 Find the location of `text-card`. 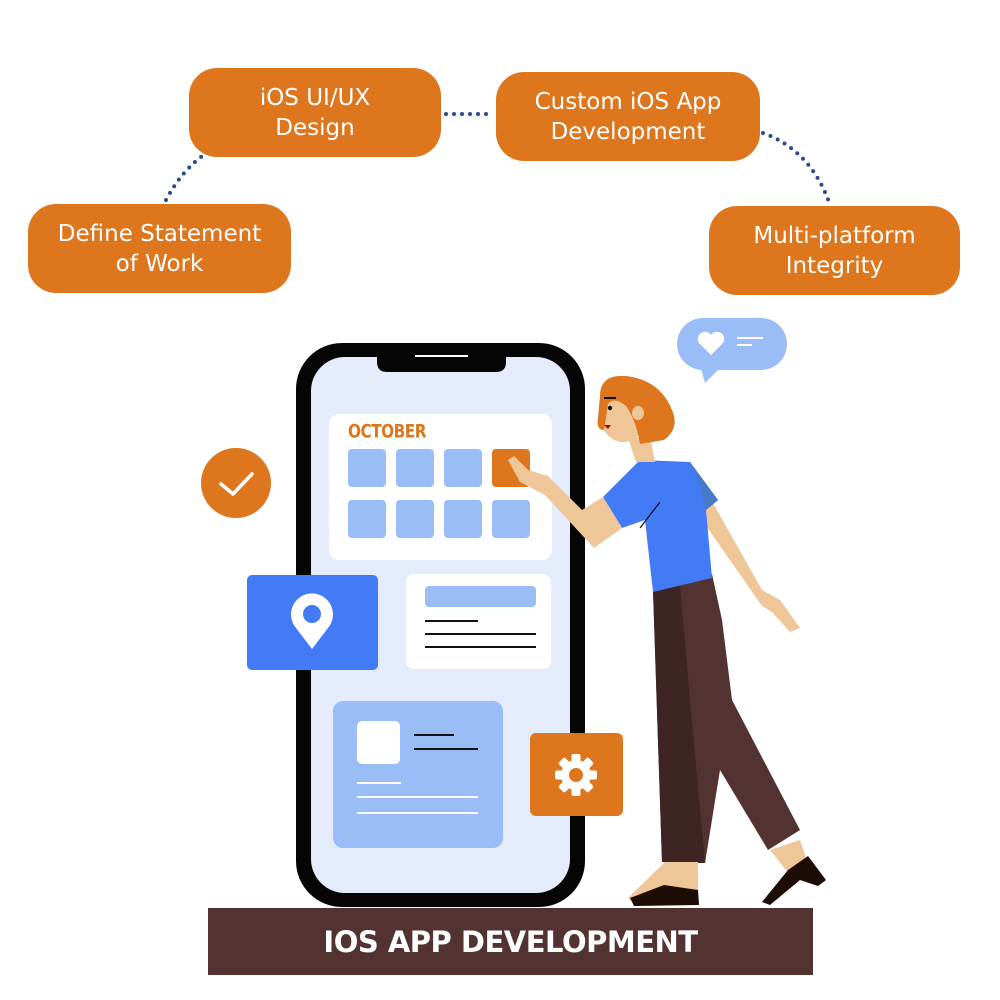

text-card is located at coordinates (478, 621).